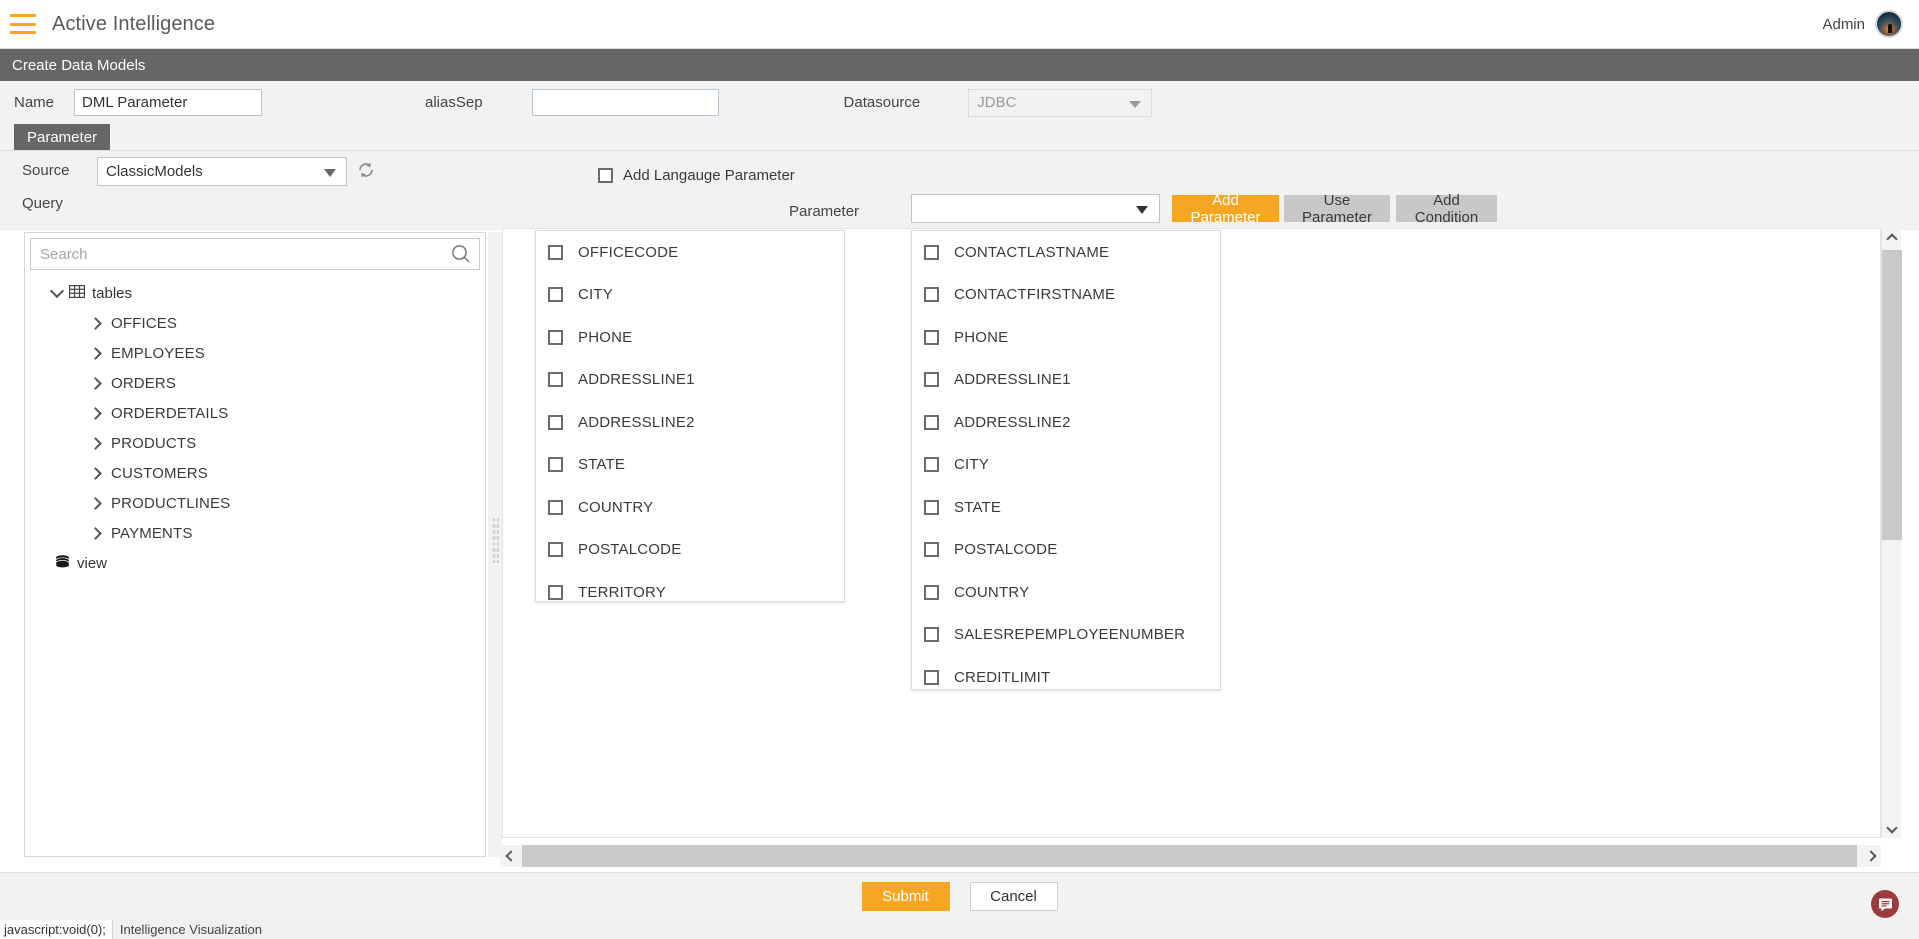 Image resolution: width=1919 pixels, height=939 pixels. What do you see at coordinates (495, 544) in the screenshot?
I see `panel-splitter` at bounding box center [495, 544].